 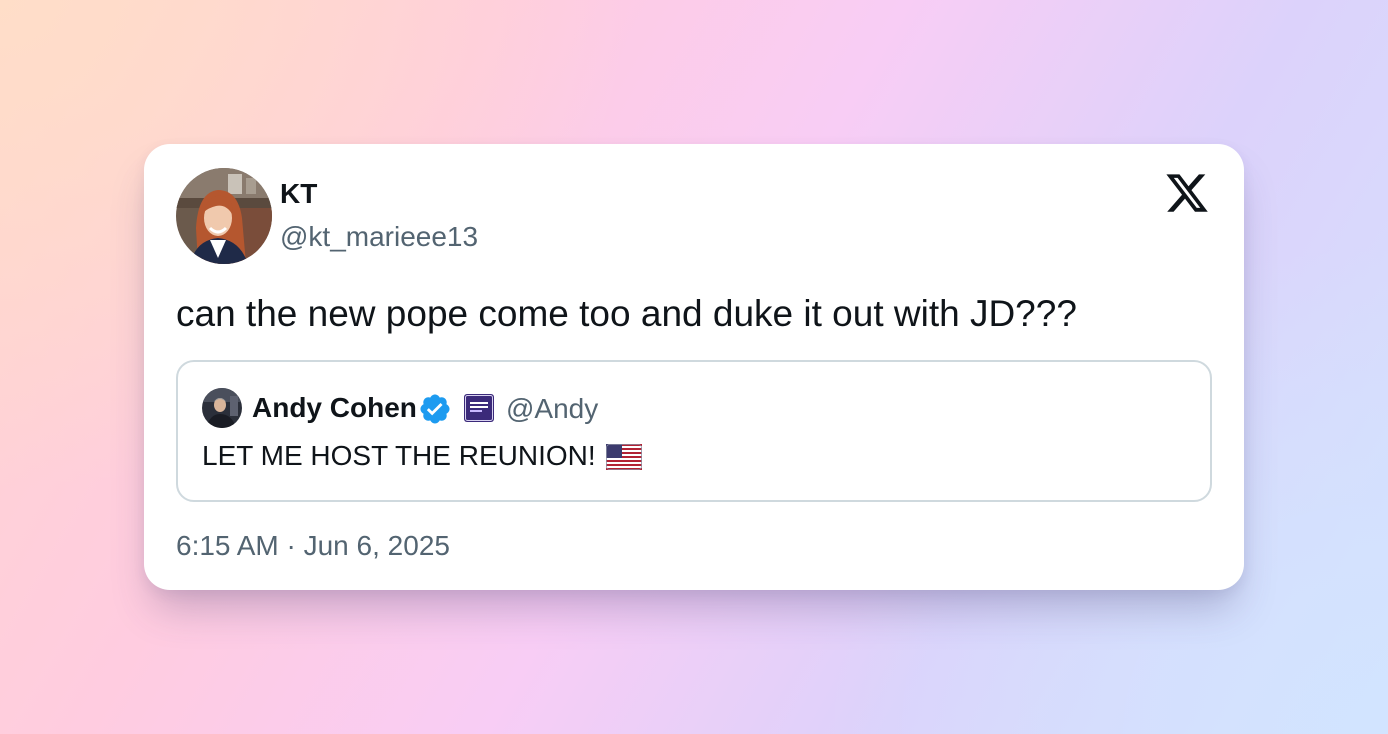 I want to click on quoted-author-avatar, so click(x=222, y=408).